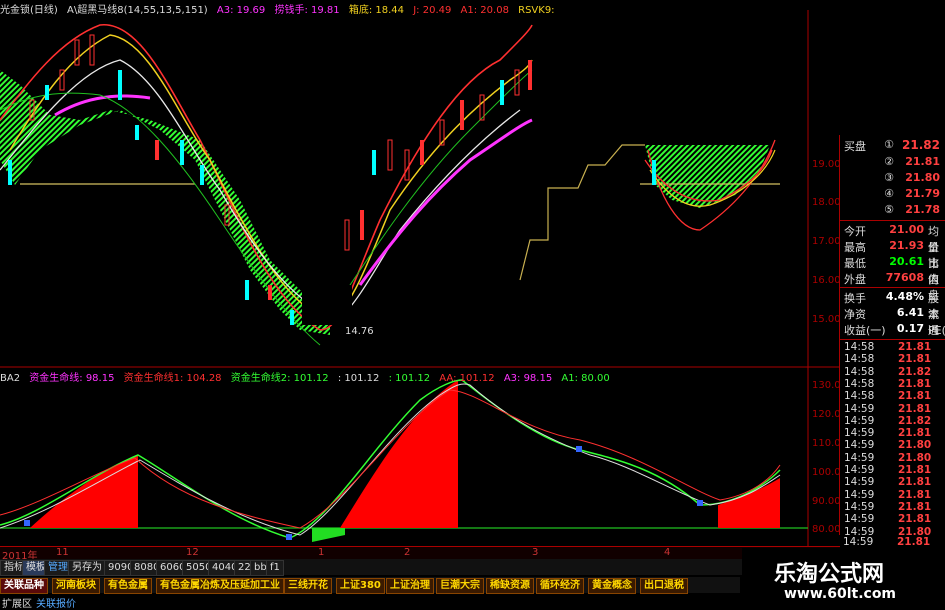  What do you see at coordinates (855, 298) in the screenshot?
I see `quote-key: 换手` at bounding box center [855, 298].